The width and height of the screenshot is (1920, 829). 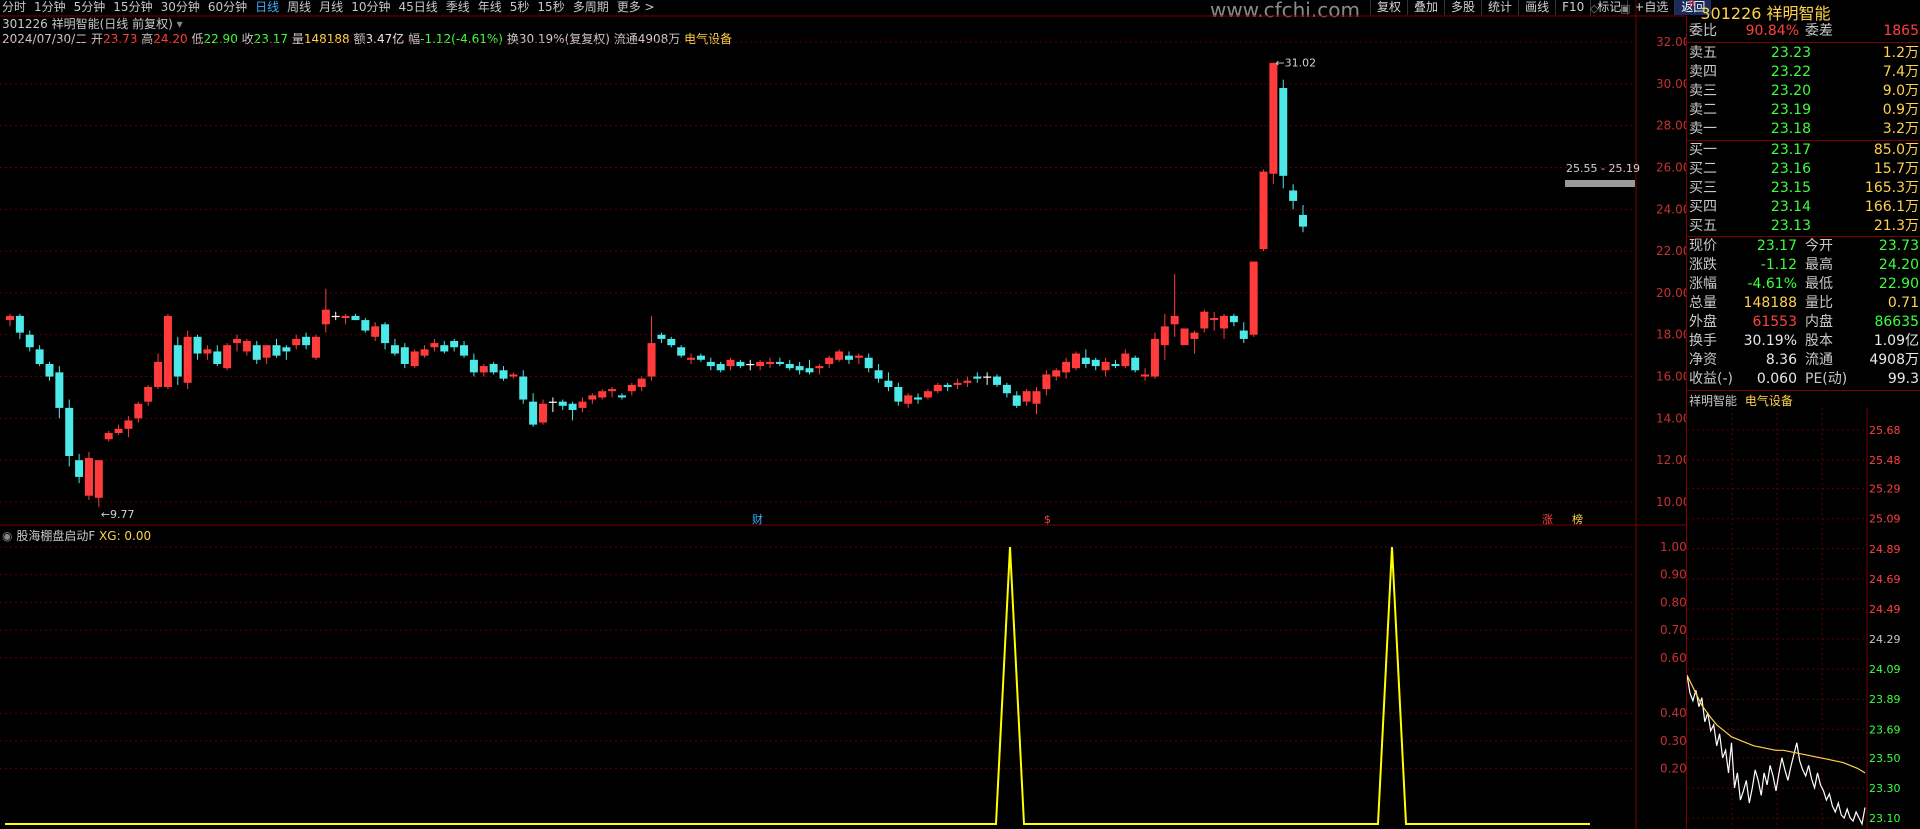 What do you see at coordinates (1885, 430) in the screenshot?
I see `mini-tick-label: 25.68` at bounding box center [1885, 430].